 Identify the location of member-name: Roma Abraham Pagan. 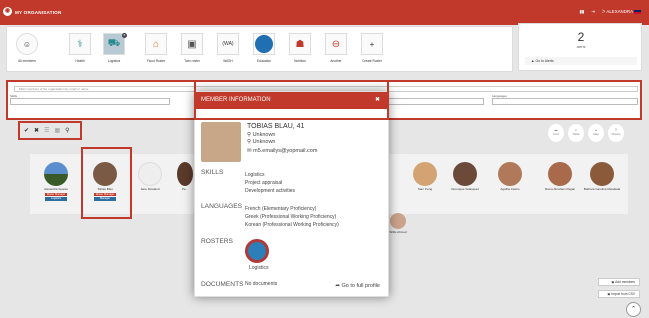
(560, 189).